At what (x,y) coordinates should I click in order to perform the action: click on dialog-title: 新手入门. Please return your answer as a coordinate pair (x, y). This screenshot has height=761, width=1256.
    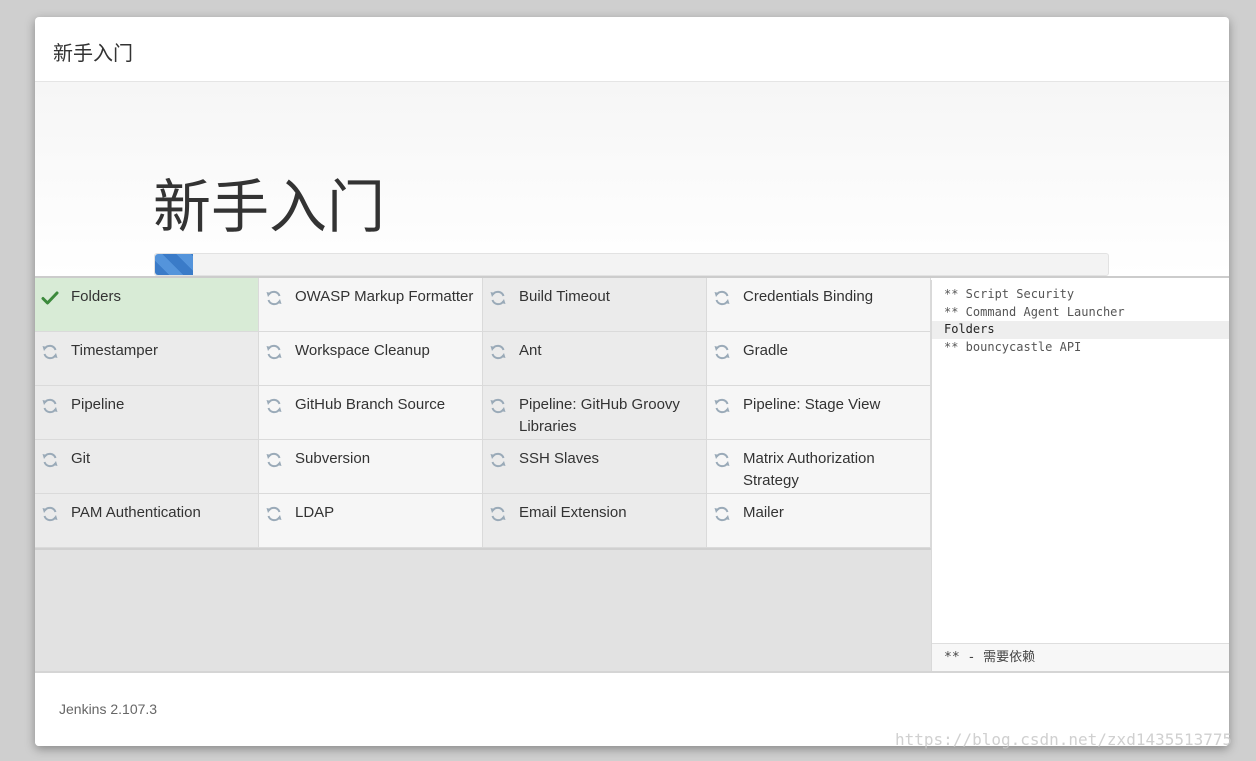
    Looking at the image, I should click on (93, 53).